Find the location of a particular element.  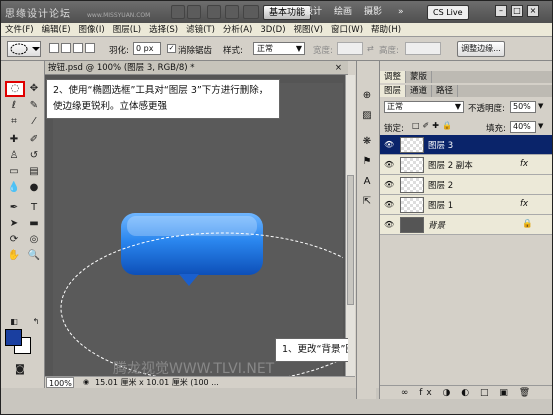

ellipse-marquee-tool: ◌ is located at coordinates (15, 89).